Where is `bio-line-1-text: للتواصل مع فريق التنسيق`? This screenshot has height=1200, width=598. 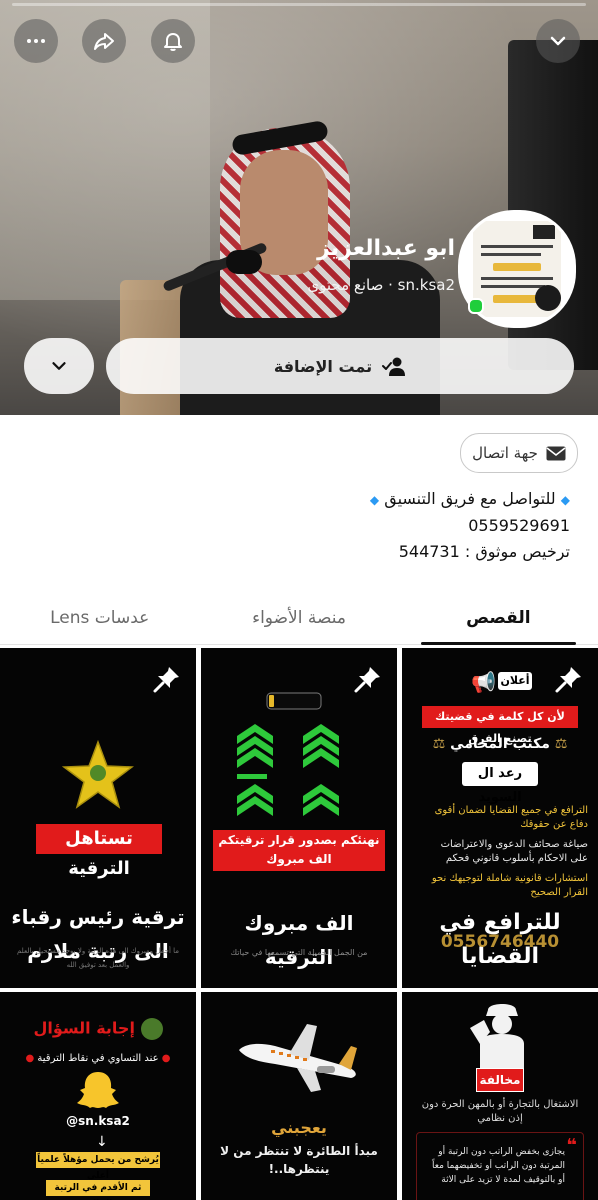
bio-line-1-text: للتواصل مع فريق التنسيق is located at coordinates (470, 498).